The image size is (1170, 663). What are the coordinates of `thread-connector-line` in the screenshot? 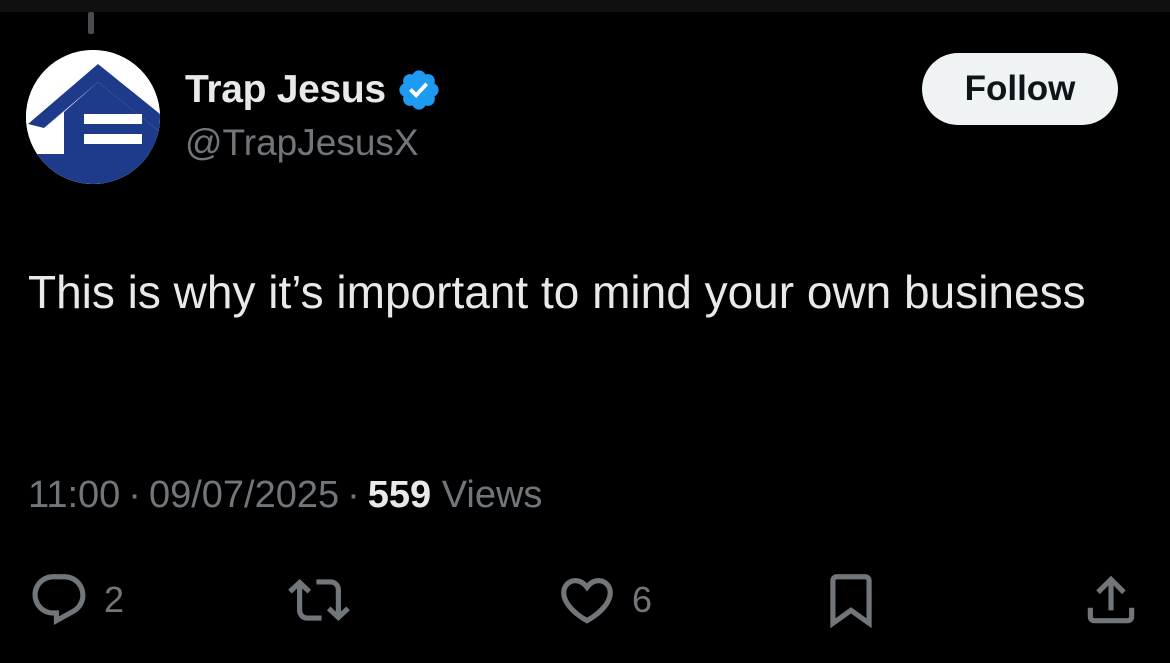 It's located at (91, 23).